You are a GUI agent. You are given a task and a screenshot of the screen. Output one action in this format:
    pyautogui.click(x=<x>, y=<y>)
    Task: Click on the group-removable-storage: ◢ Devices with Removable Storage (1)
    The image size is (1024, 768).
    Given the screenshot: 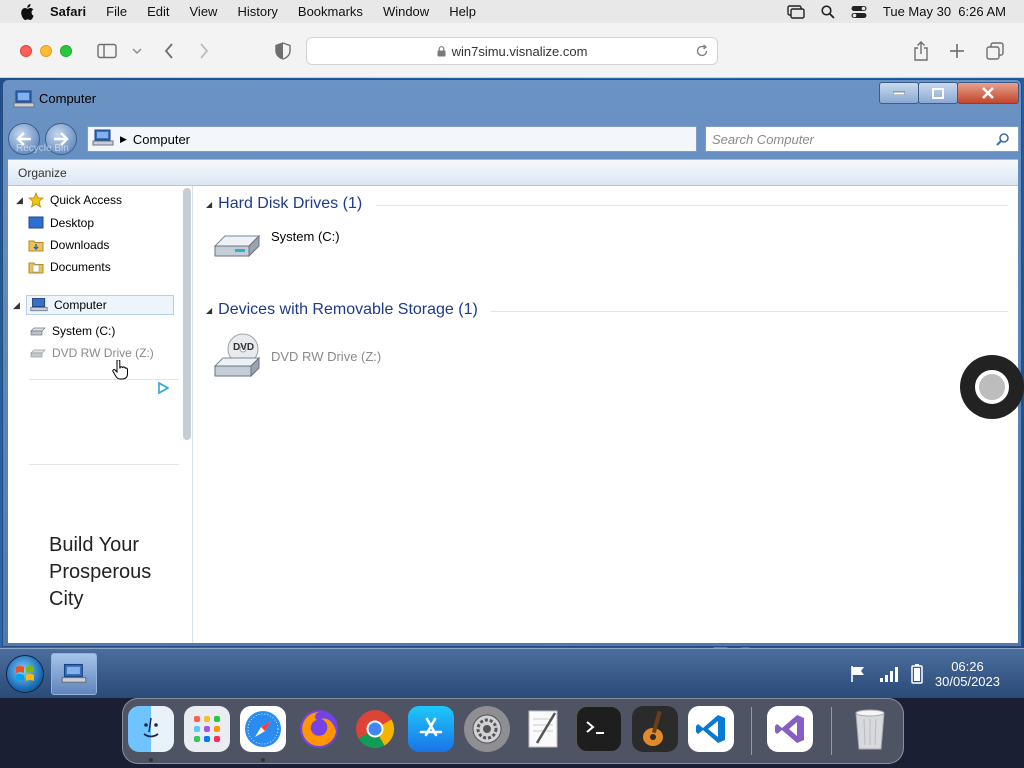 What is the action you would take?
    pyautogui.click(x=342, y=310)
    